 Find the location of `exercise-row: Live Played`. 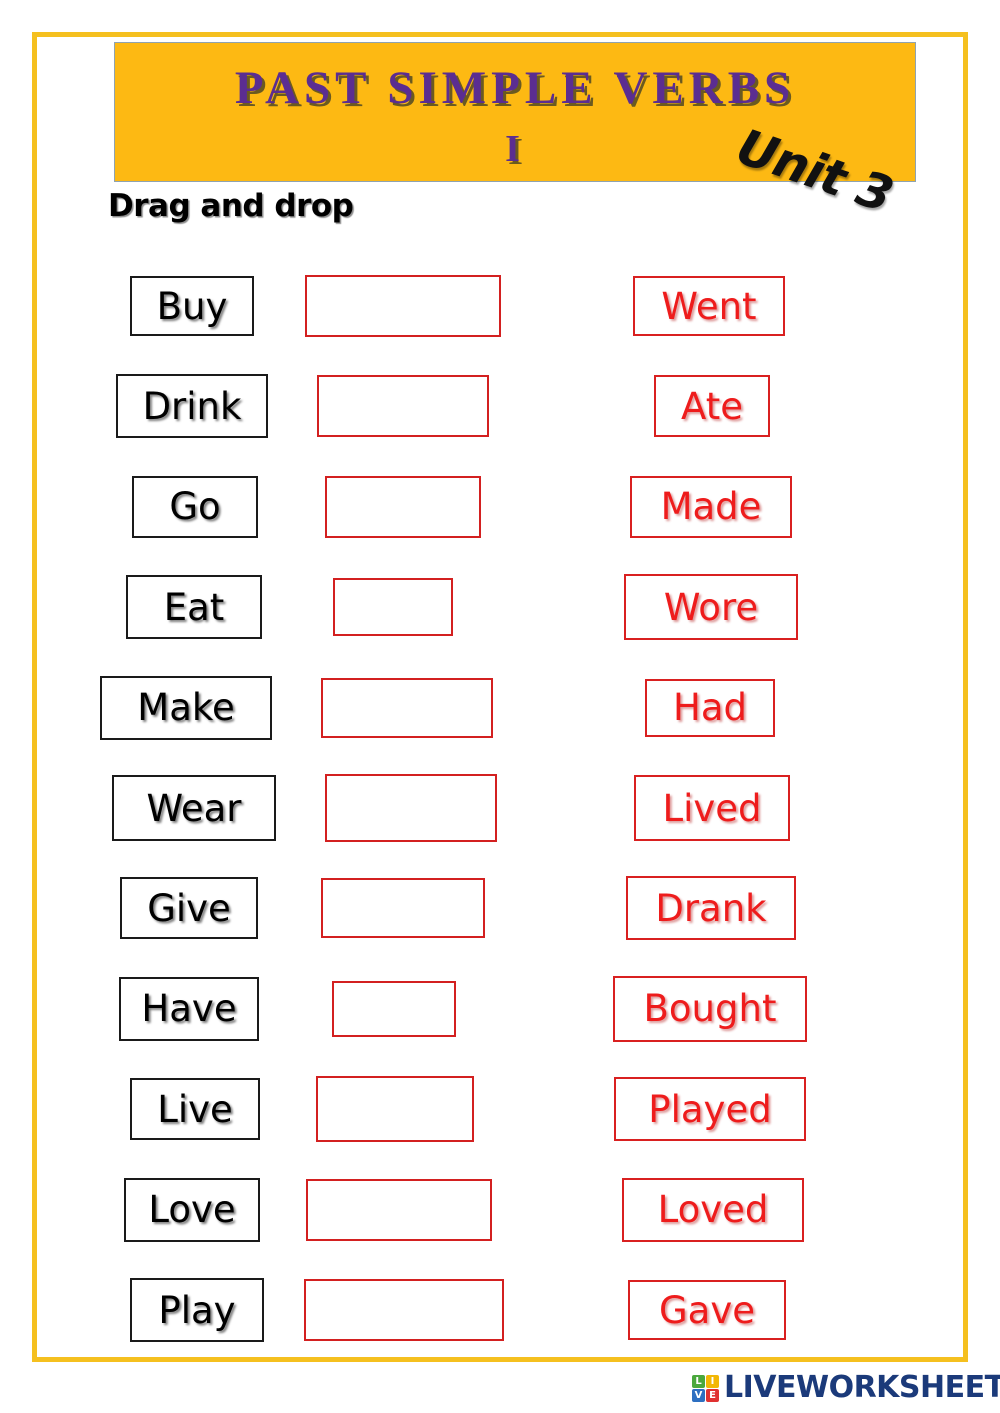

exercise-row: Live Played is located at coordinates (500, 1109).